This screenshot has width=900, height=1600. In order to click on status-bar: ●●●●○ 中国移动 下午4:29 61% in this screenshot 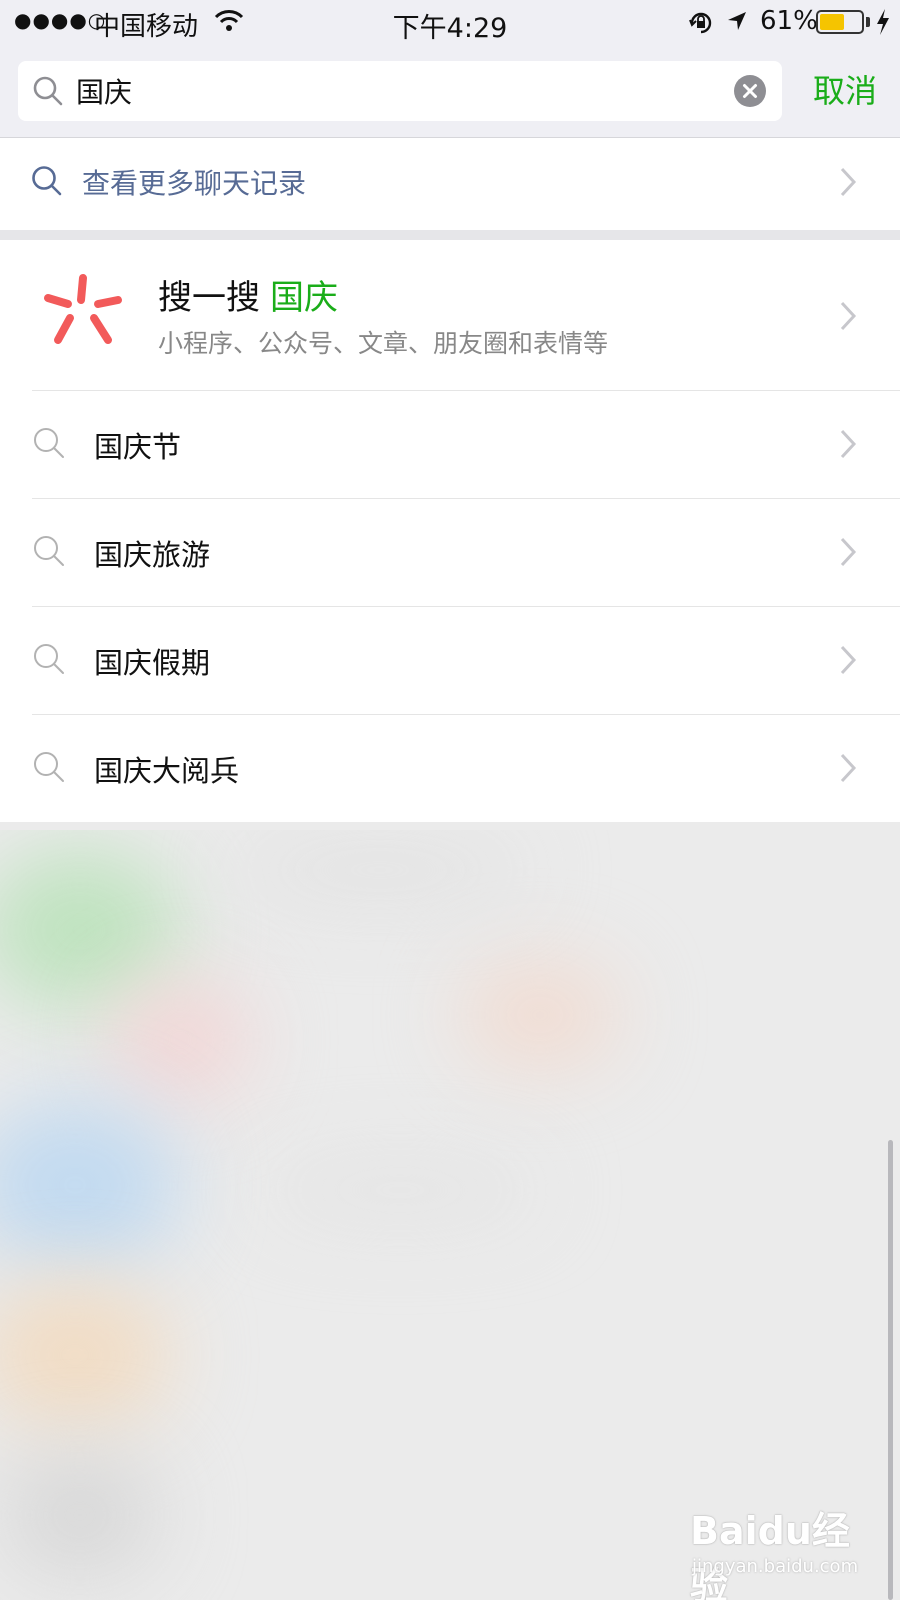, I will do `click(450, 22)`.